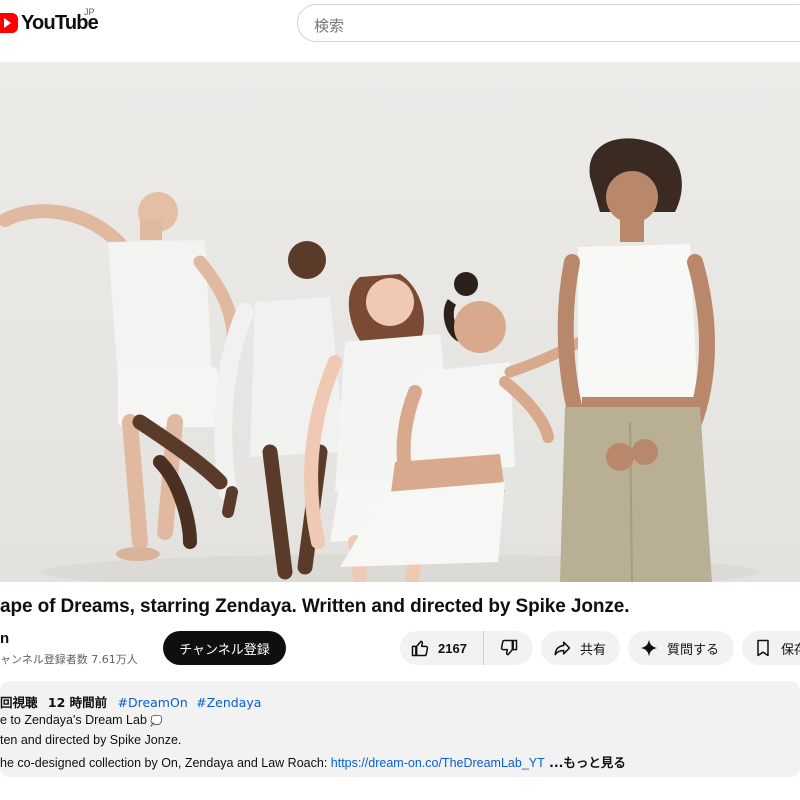  What do you see at coordinates (452, 648) in the screenshot?
I see `like-count: 2167` at bounding box center [452, 648].